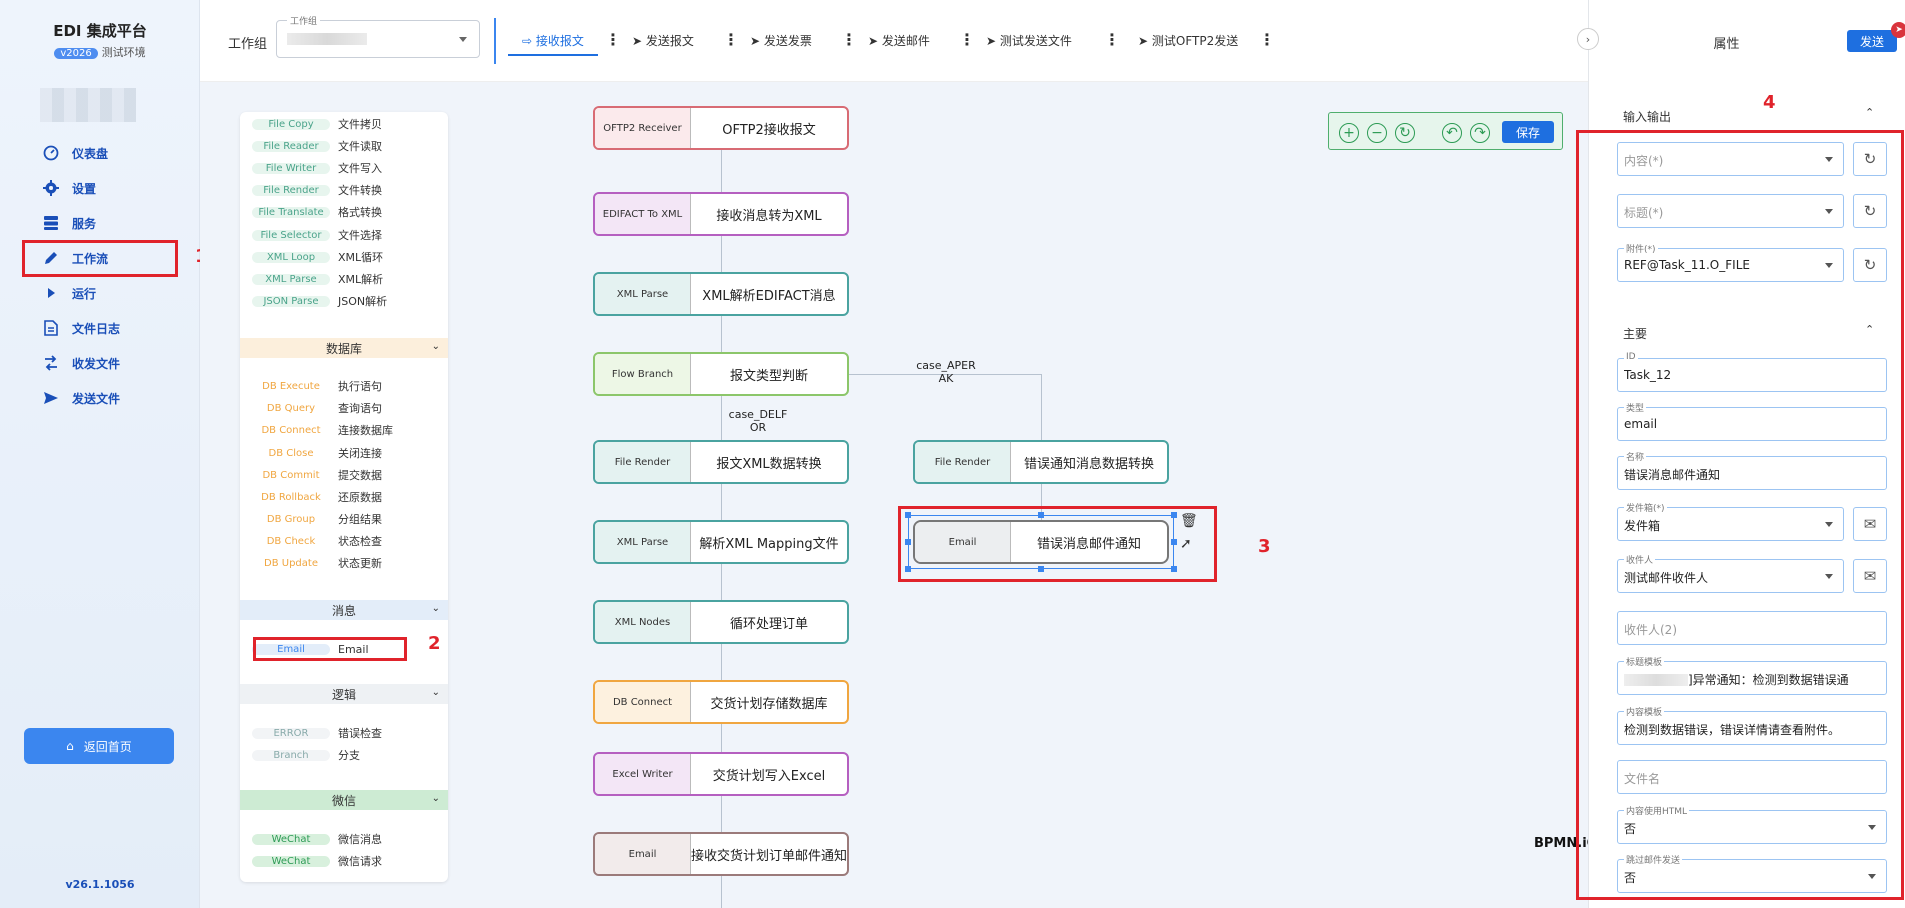 This screenshot has width=1905, height=908. I want to click on sidebar-item-file-log: 文件日志, so click(100, 328).